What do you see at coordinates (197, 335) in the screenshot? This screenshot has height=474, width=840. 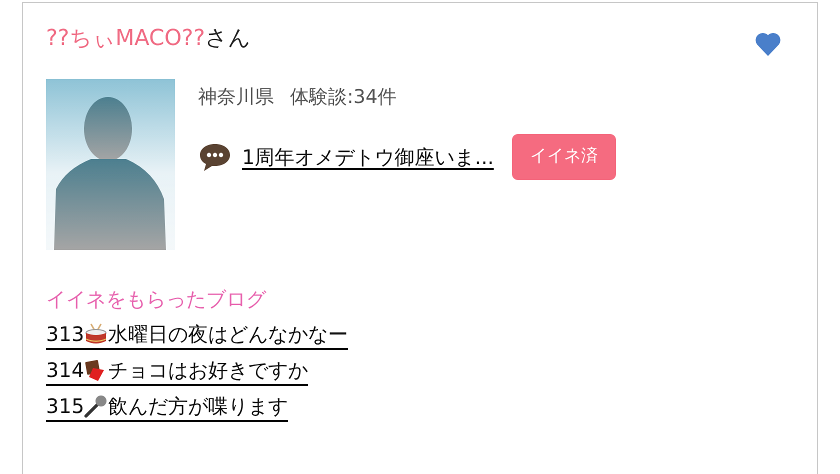 I see `blog-link: 313 水曜日の夜はどんなかなー` at bounding box center [197, 335].